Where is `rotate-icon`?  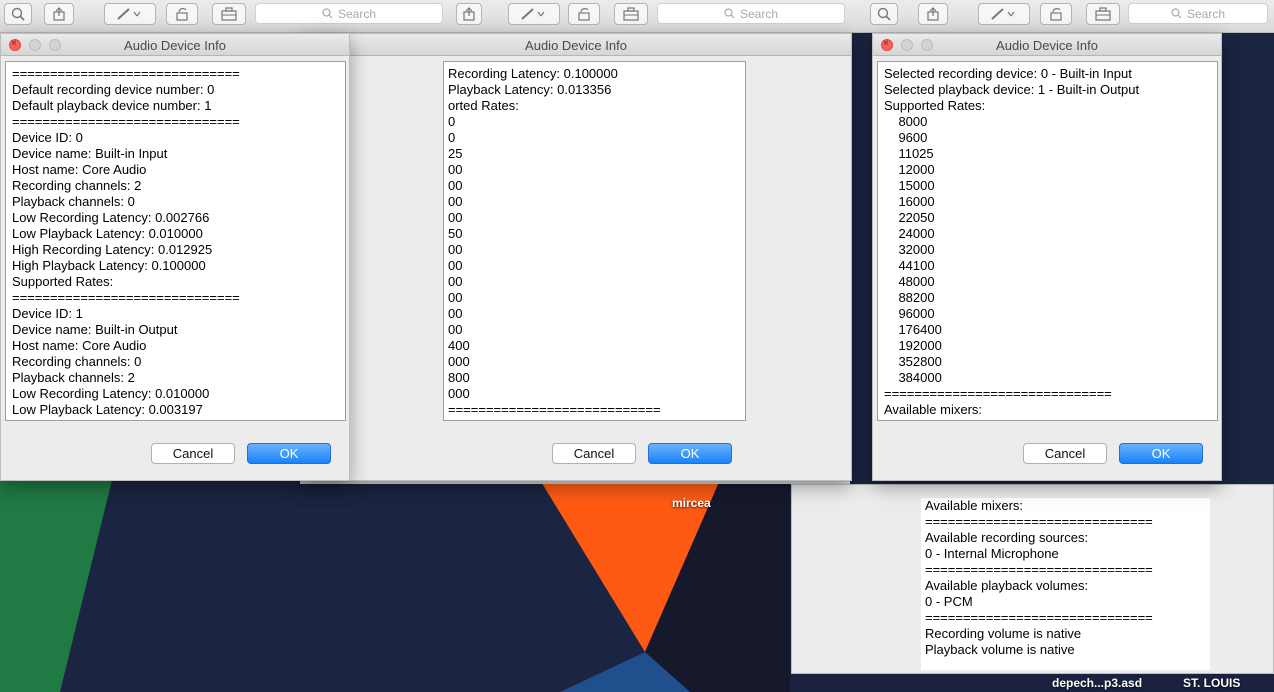
rotate-icon is located at coordinates (584, 14).